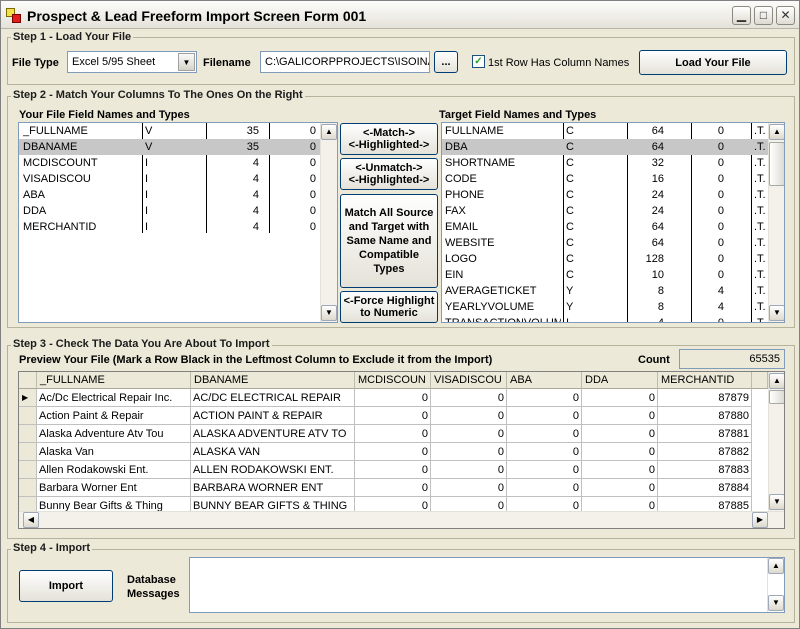 The width and height of the screenshot is (800, 629). What do you see at coordinates (389, 174) in the screenshot?
I see `unmatch-highlighted-button: <-Unmatch-> <-Highlighted->` at bounding box center [389, 174].